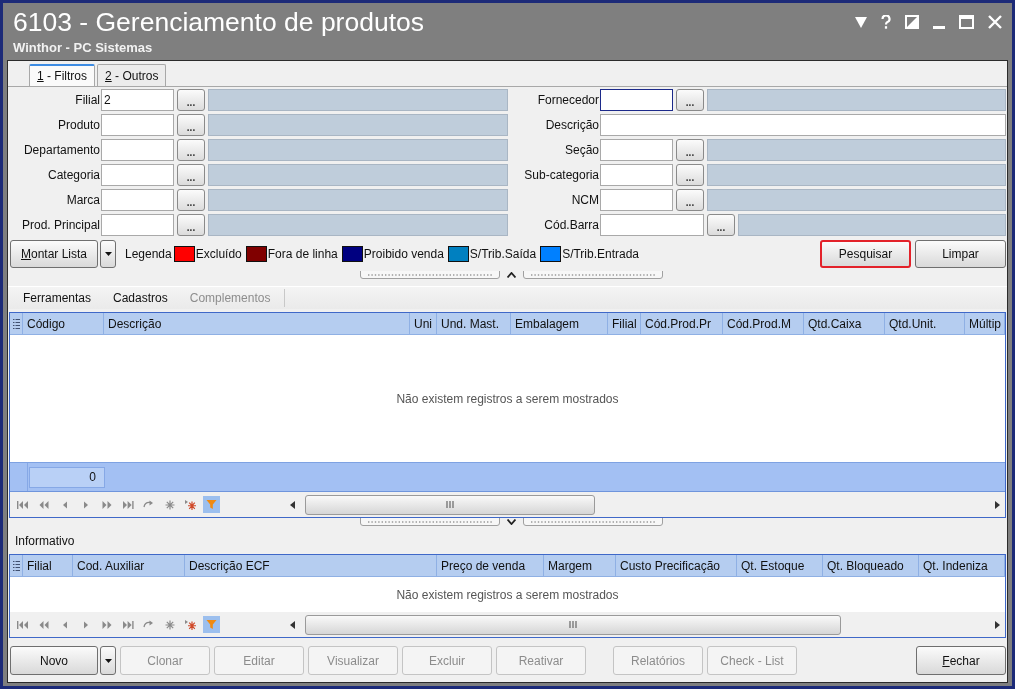 This screenshot has height=689, width=1015. What do you see at coordinates (137, 99) in the screenshot?
I see `code-input: 2` at bounding box center [137, 99].